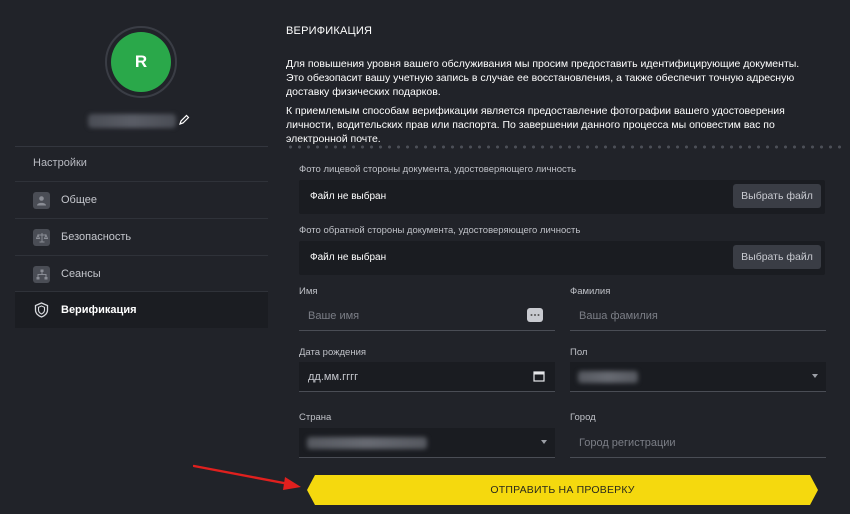  I want to click on sidebar-item-sessions: Сеансы, so click(141, 273).